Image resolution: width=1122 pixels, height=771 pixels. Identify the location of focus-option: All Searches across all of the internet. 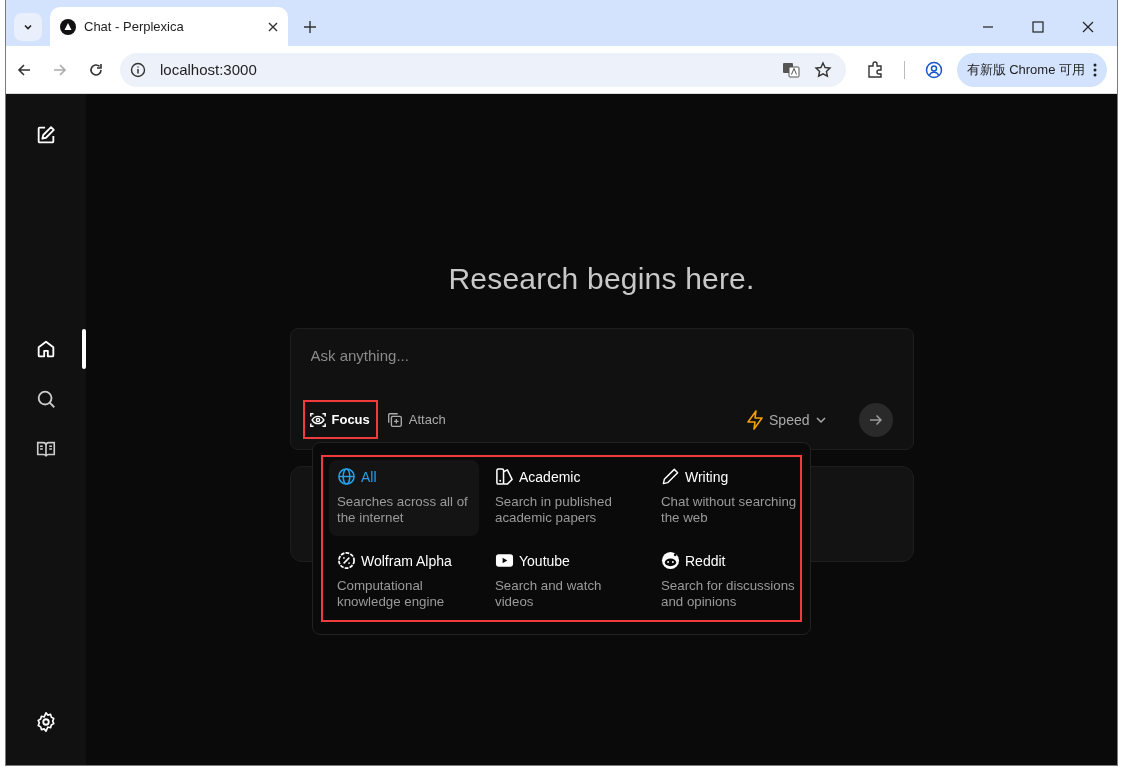
(404, 498).